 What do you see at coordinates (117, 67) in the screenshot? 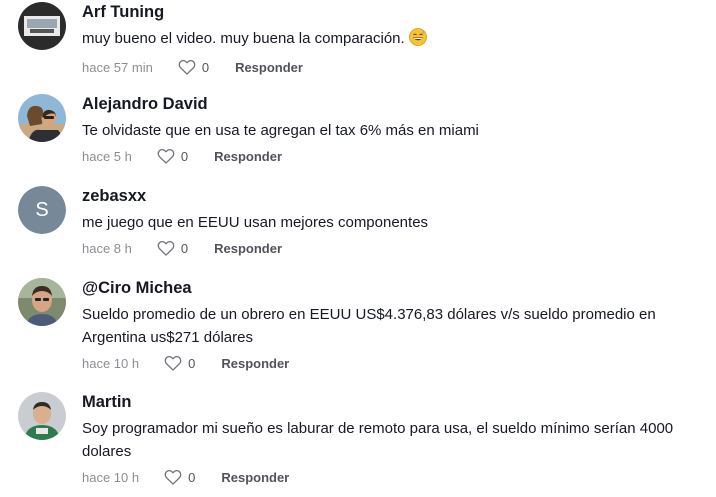
I see `comment-timestamp: hace 57 min` at bounding box center [117, 67].